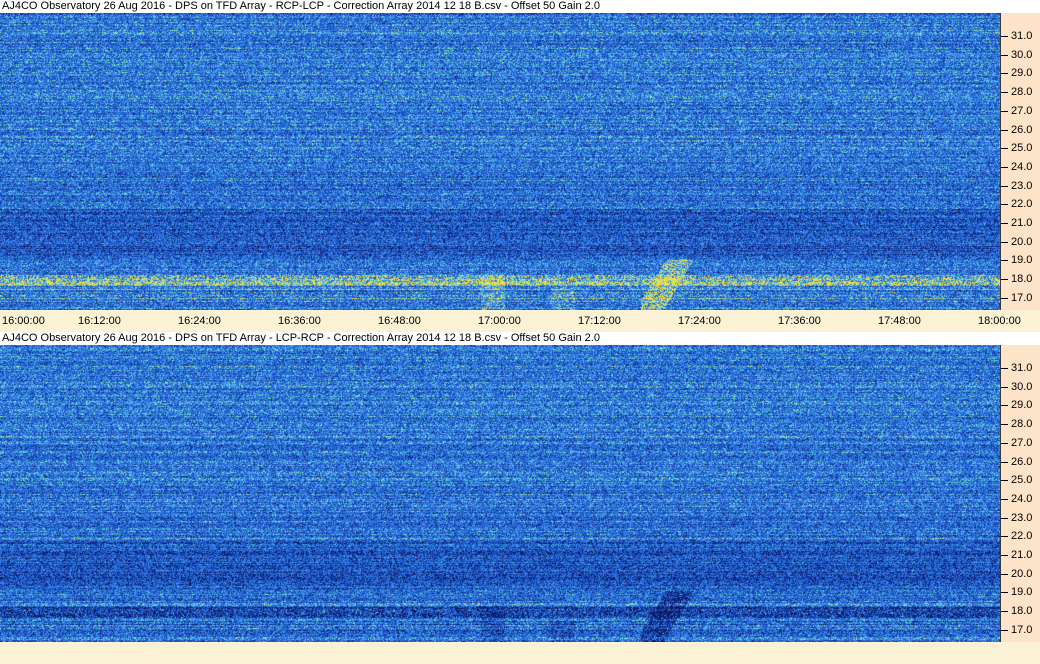 Image resolution: width=1040 pixels, height=664 pixels. What do you see at coordinates (399, 321) in the screenshot?
I see `time-label: 16:48:00` at bounding box center [399, 321].